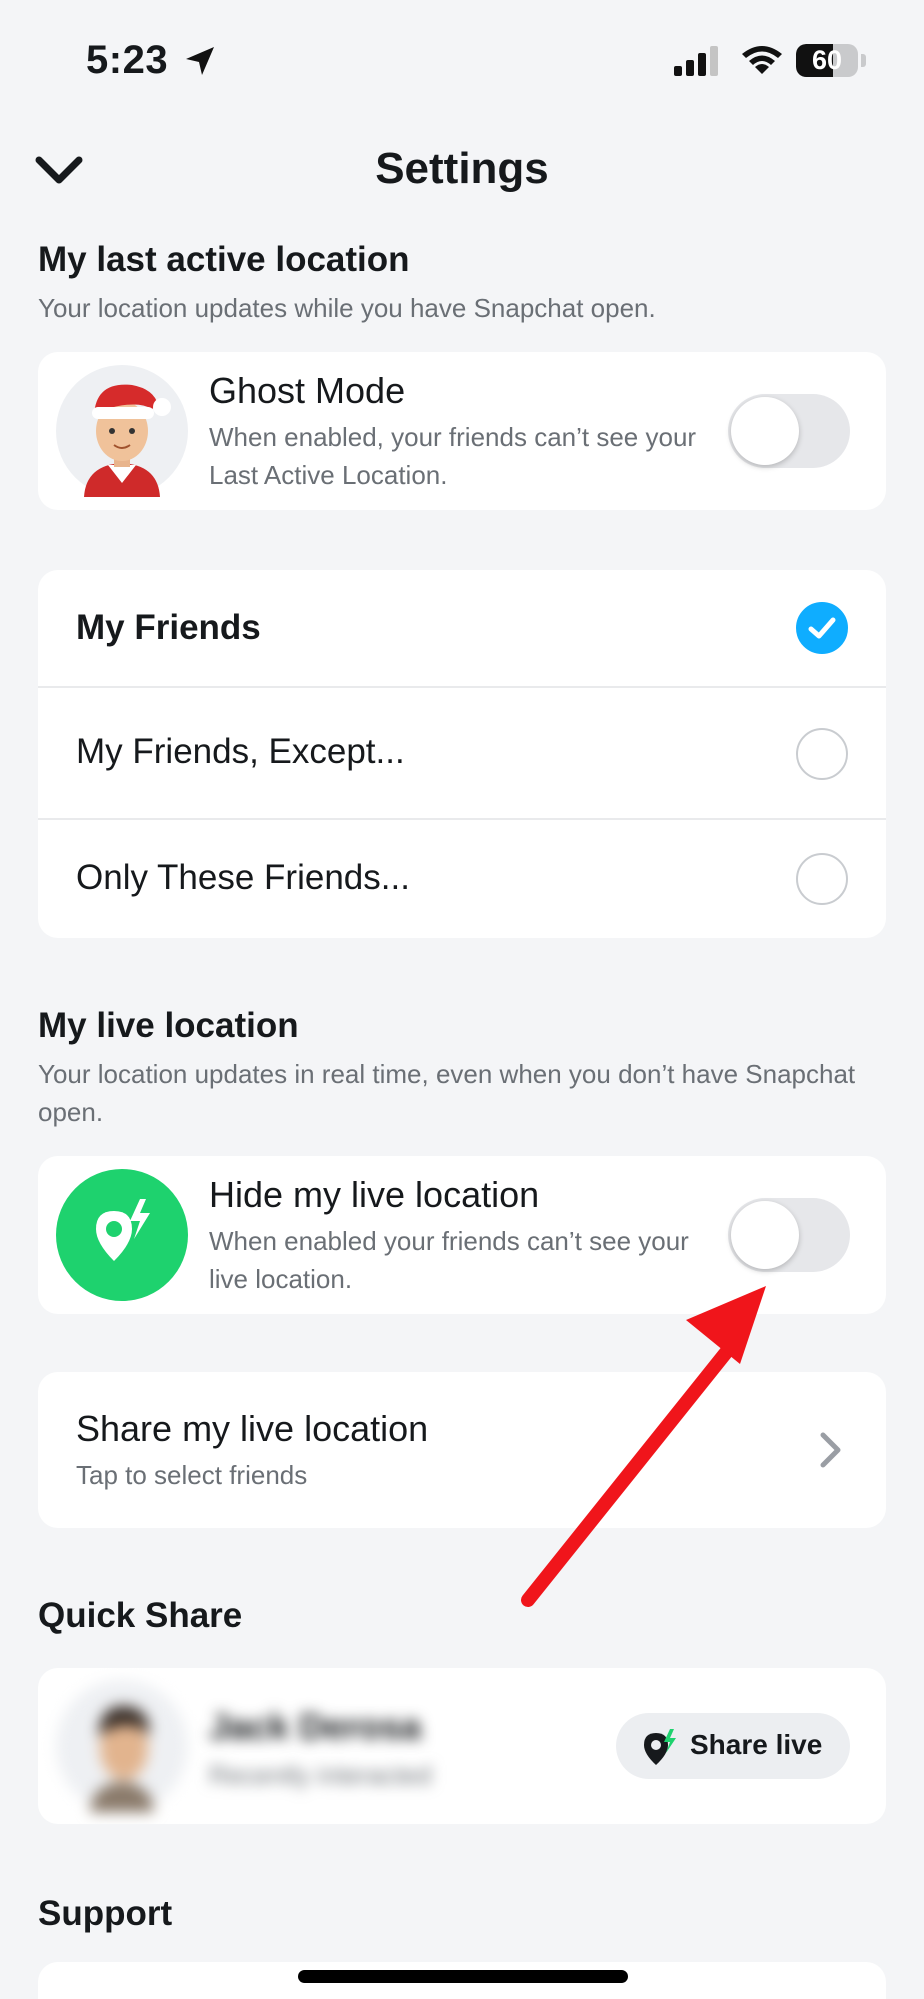  Describe the element at coordinates (122, 1746) in the screenshot. I see `friend-avatar` at that location.